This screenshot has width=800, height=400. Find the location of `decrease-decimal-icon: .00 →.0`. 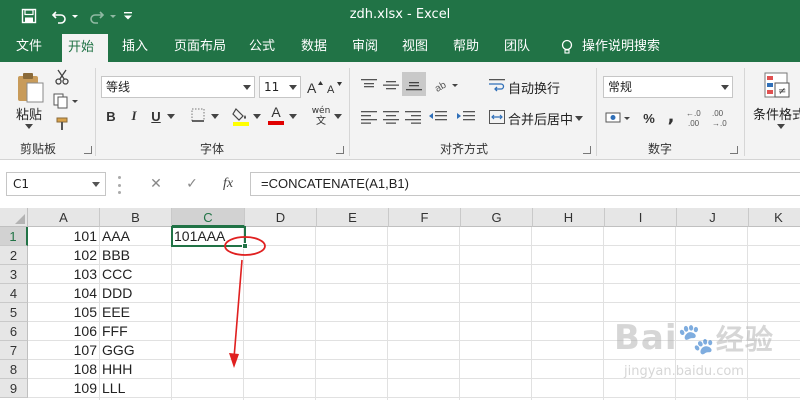

decrease-decimal-icon: .00 →.0 is located at coordinates (723, 118).